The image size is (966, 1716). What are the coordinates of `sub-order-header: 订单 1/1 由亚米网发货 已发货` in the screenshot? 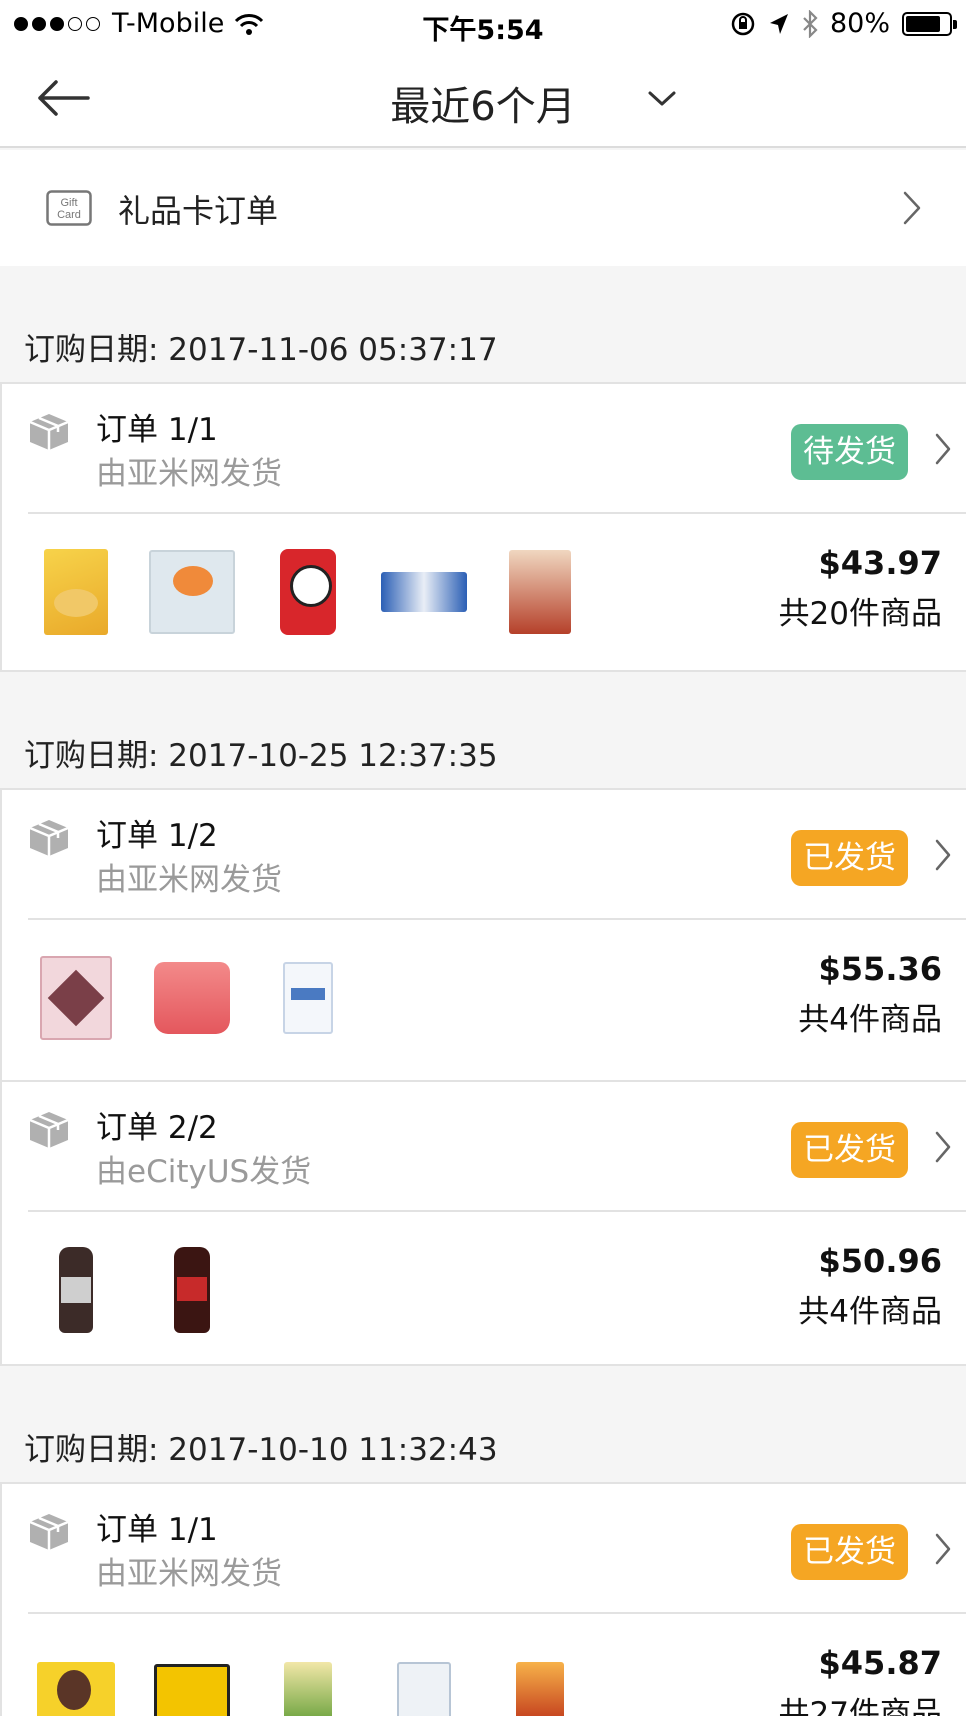 It's located at (484, 1548).